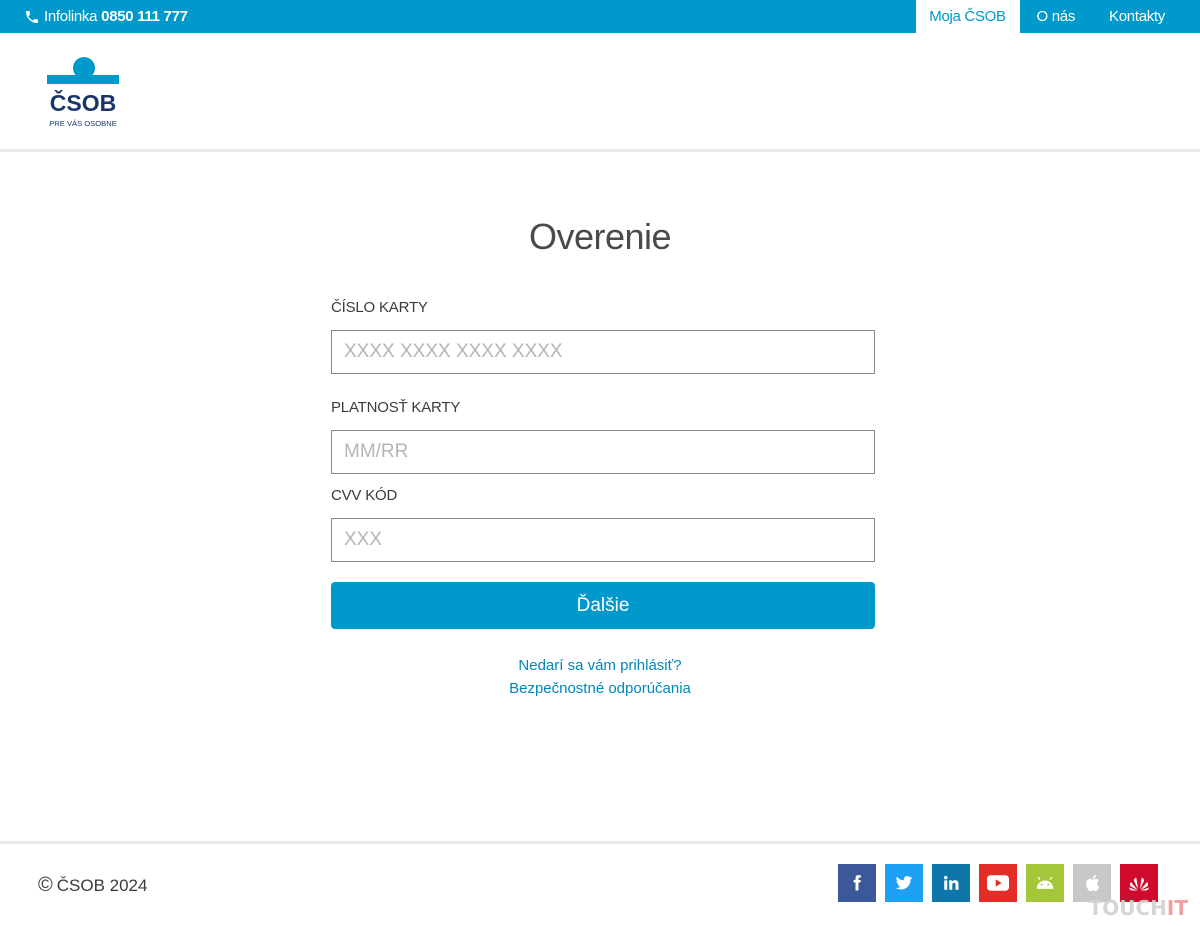 Image resolution: width=1200 pixels, height=926 pixels. I want to click on youtube-icon, so click(998, 883).